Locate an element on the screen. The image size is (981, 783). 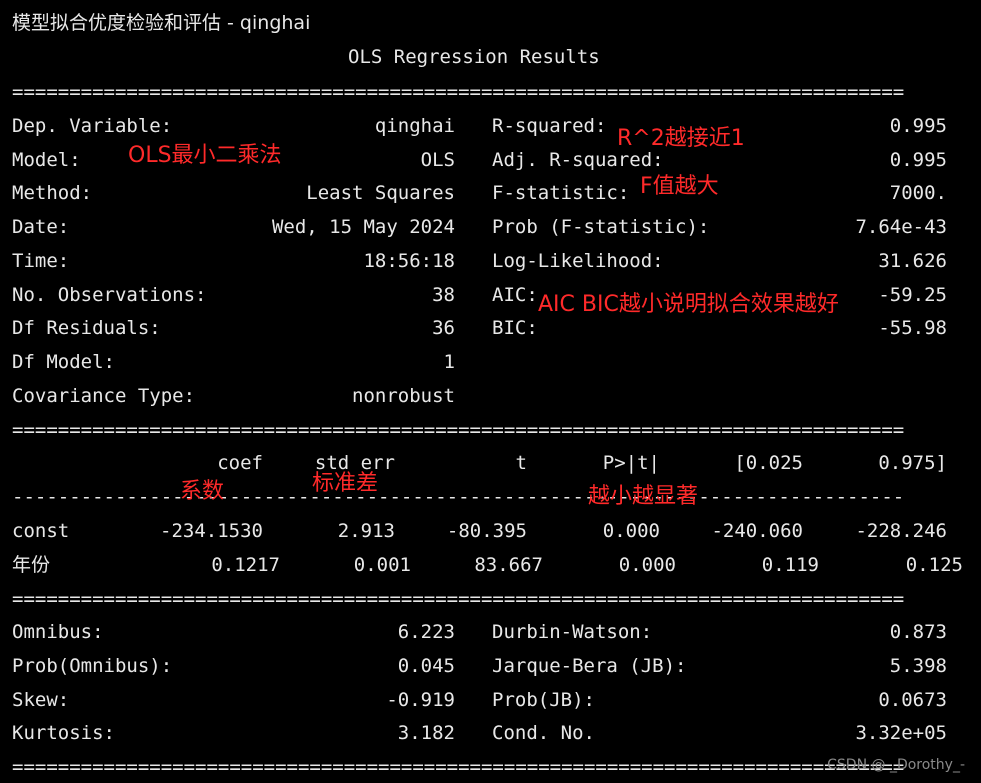
value-prob-omnibus: 0.045 is located at coordinates (426, 666).